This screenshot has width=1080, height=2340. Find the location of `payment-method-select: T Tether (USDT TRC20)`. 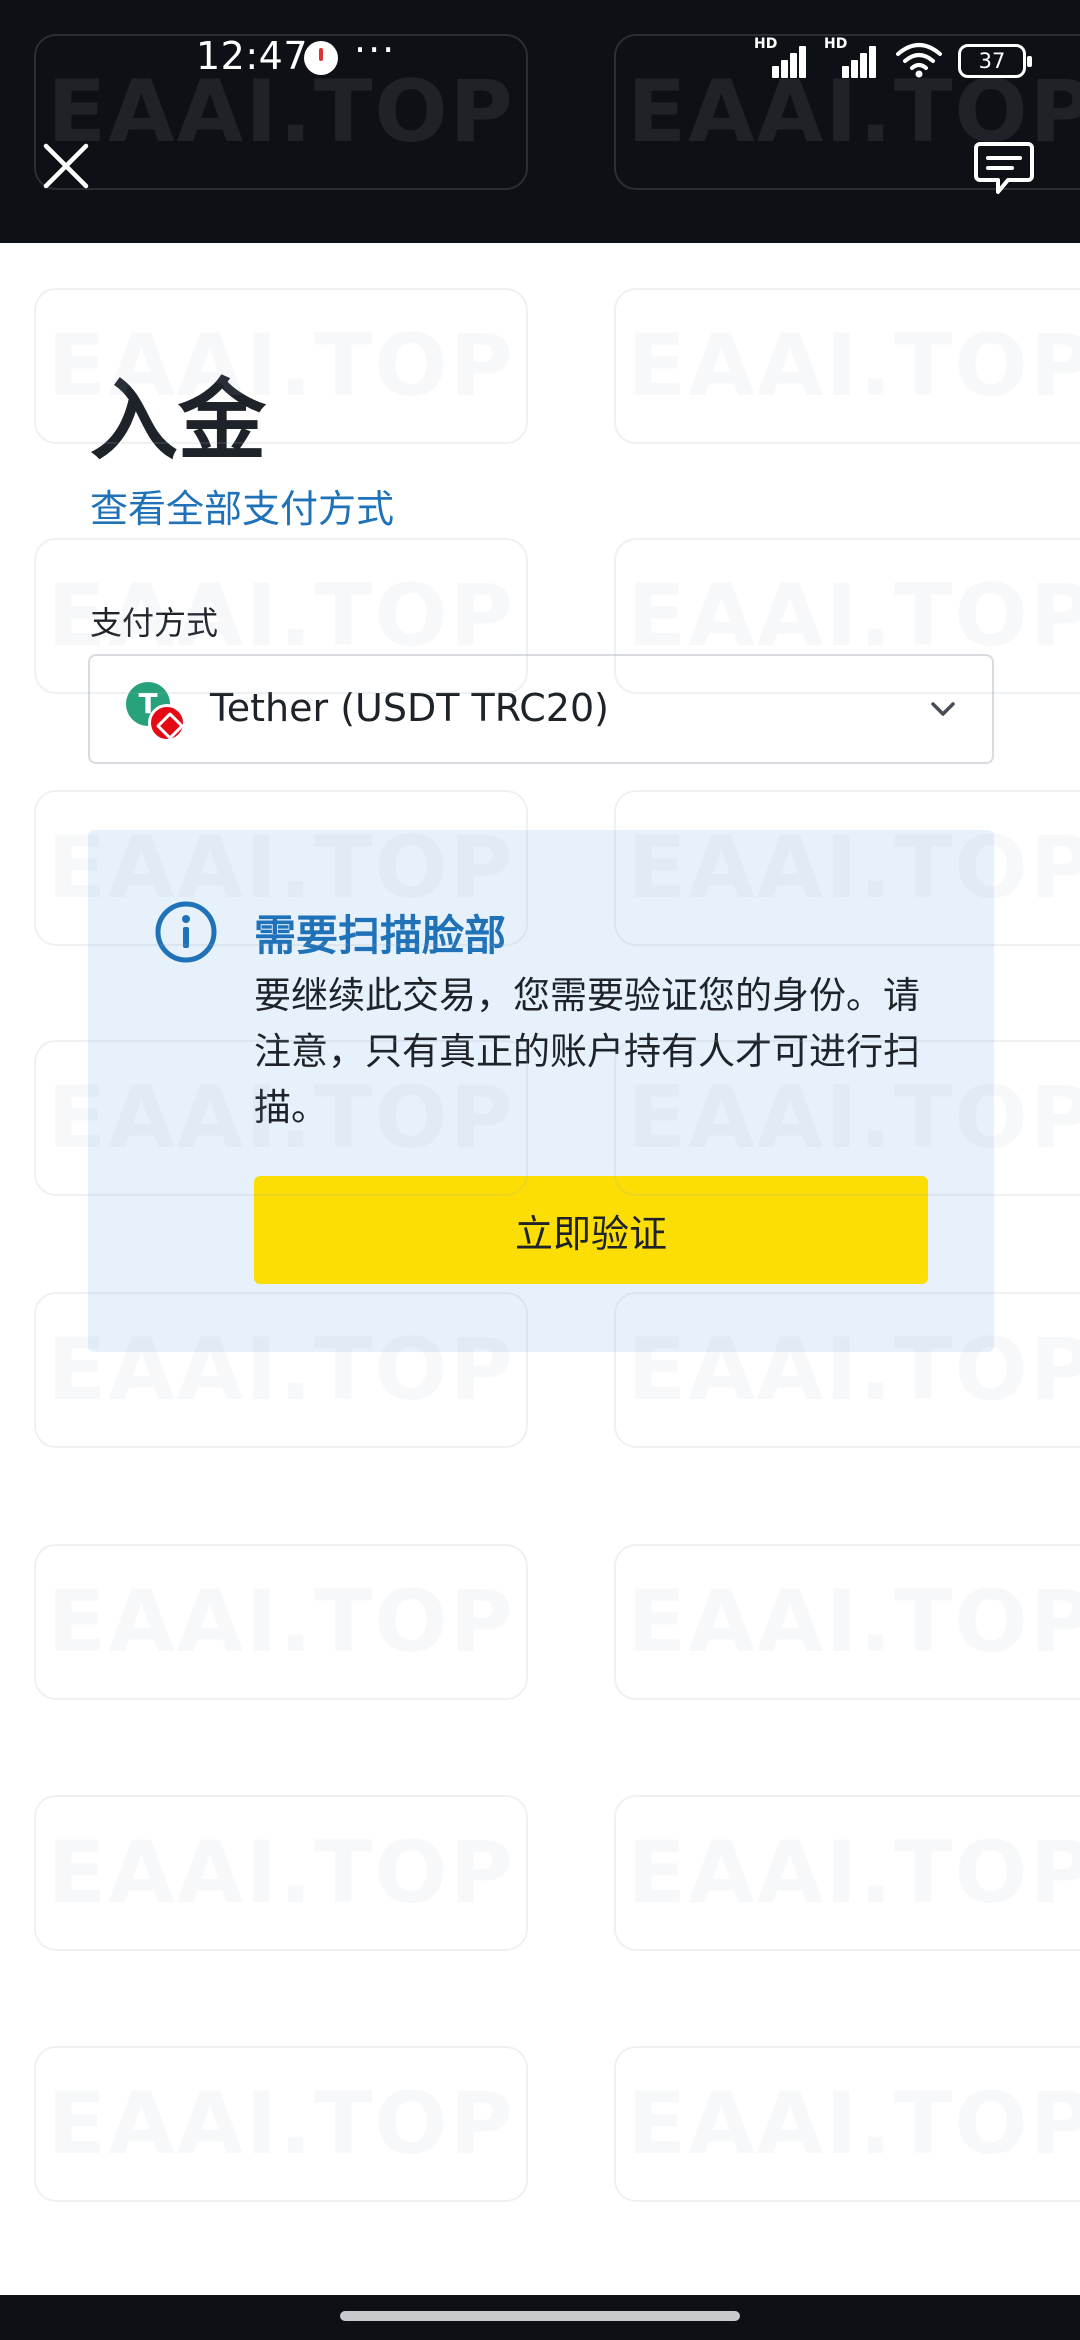

payment-method-select: T Tether (USDT TRC20) is located at coordinates (541, 709).